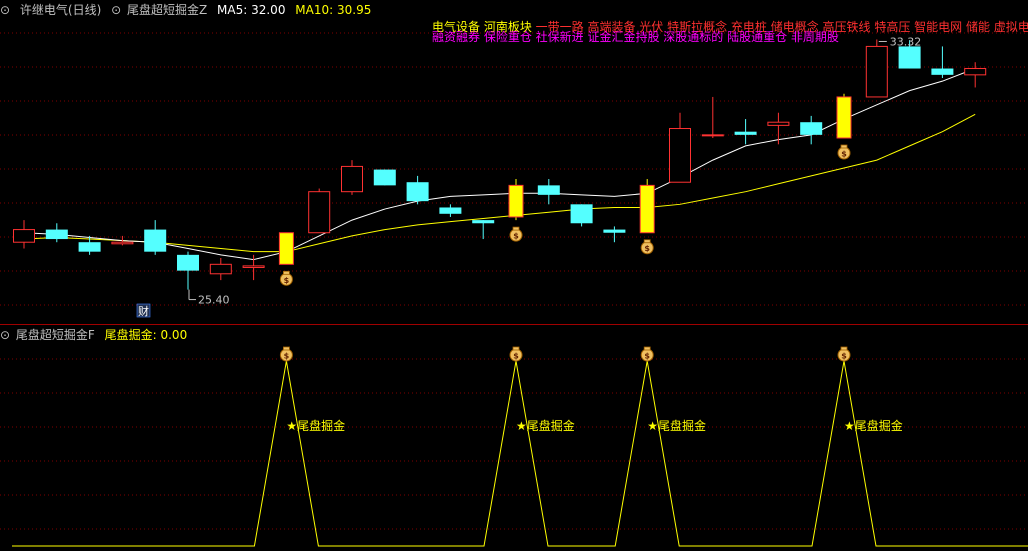 Image resolution: width=1028 pixels, height=551 pixels. I want to click on low-price-label: 25.40, so click(214, 300).